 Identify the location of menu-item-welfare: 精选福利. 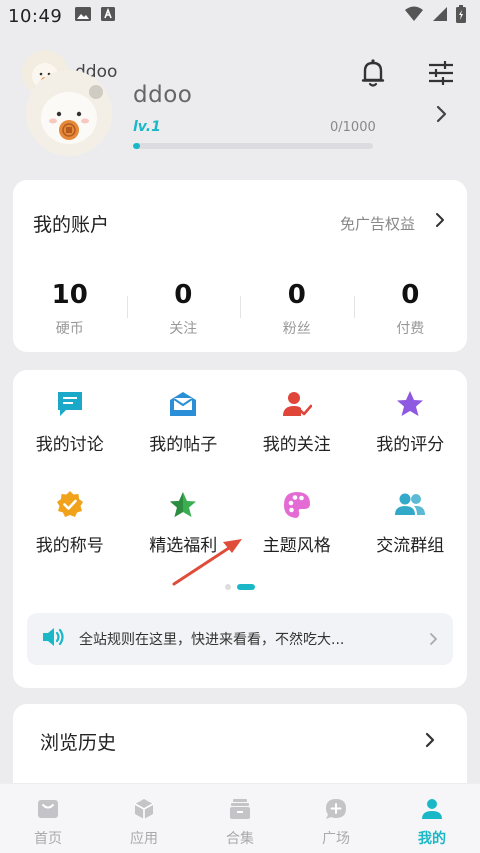
(184, 522).